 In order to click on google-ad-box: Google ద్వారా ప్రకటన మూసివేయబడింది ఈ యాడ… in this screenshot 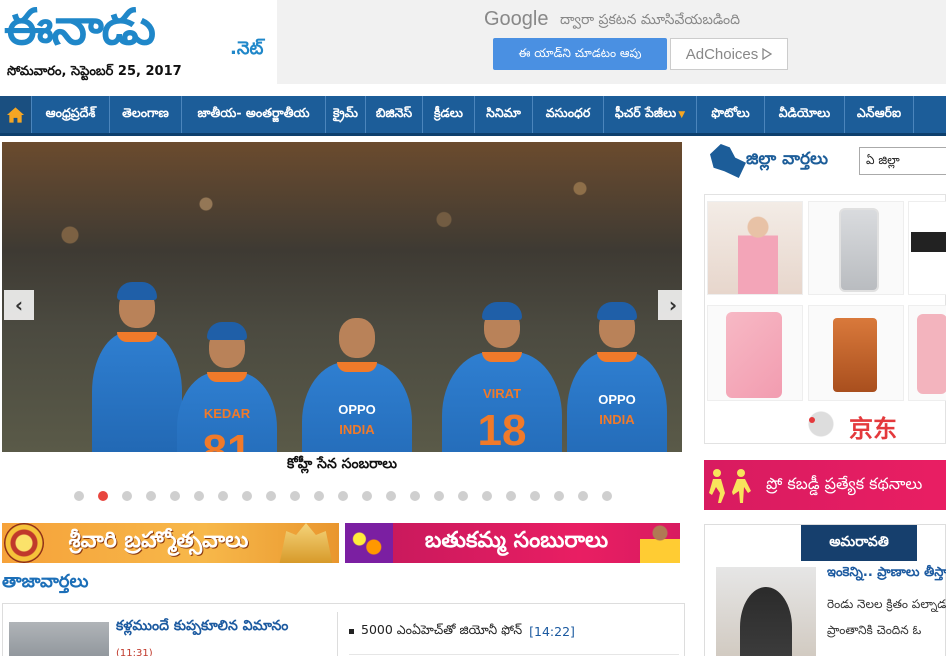, I will do `click(611, 42)`.